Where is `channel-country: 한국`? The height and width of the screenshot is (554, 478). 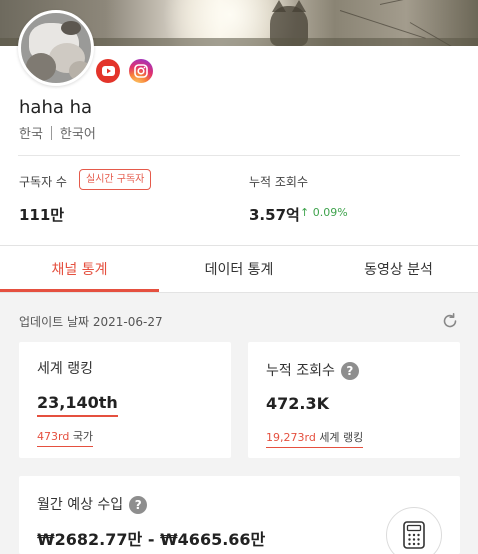 channel-country: 한국 is located at coordinates (31, 134).